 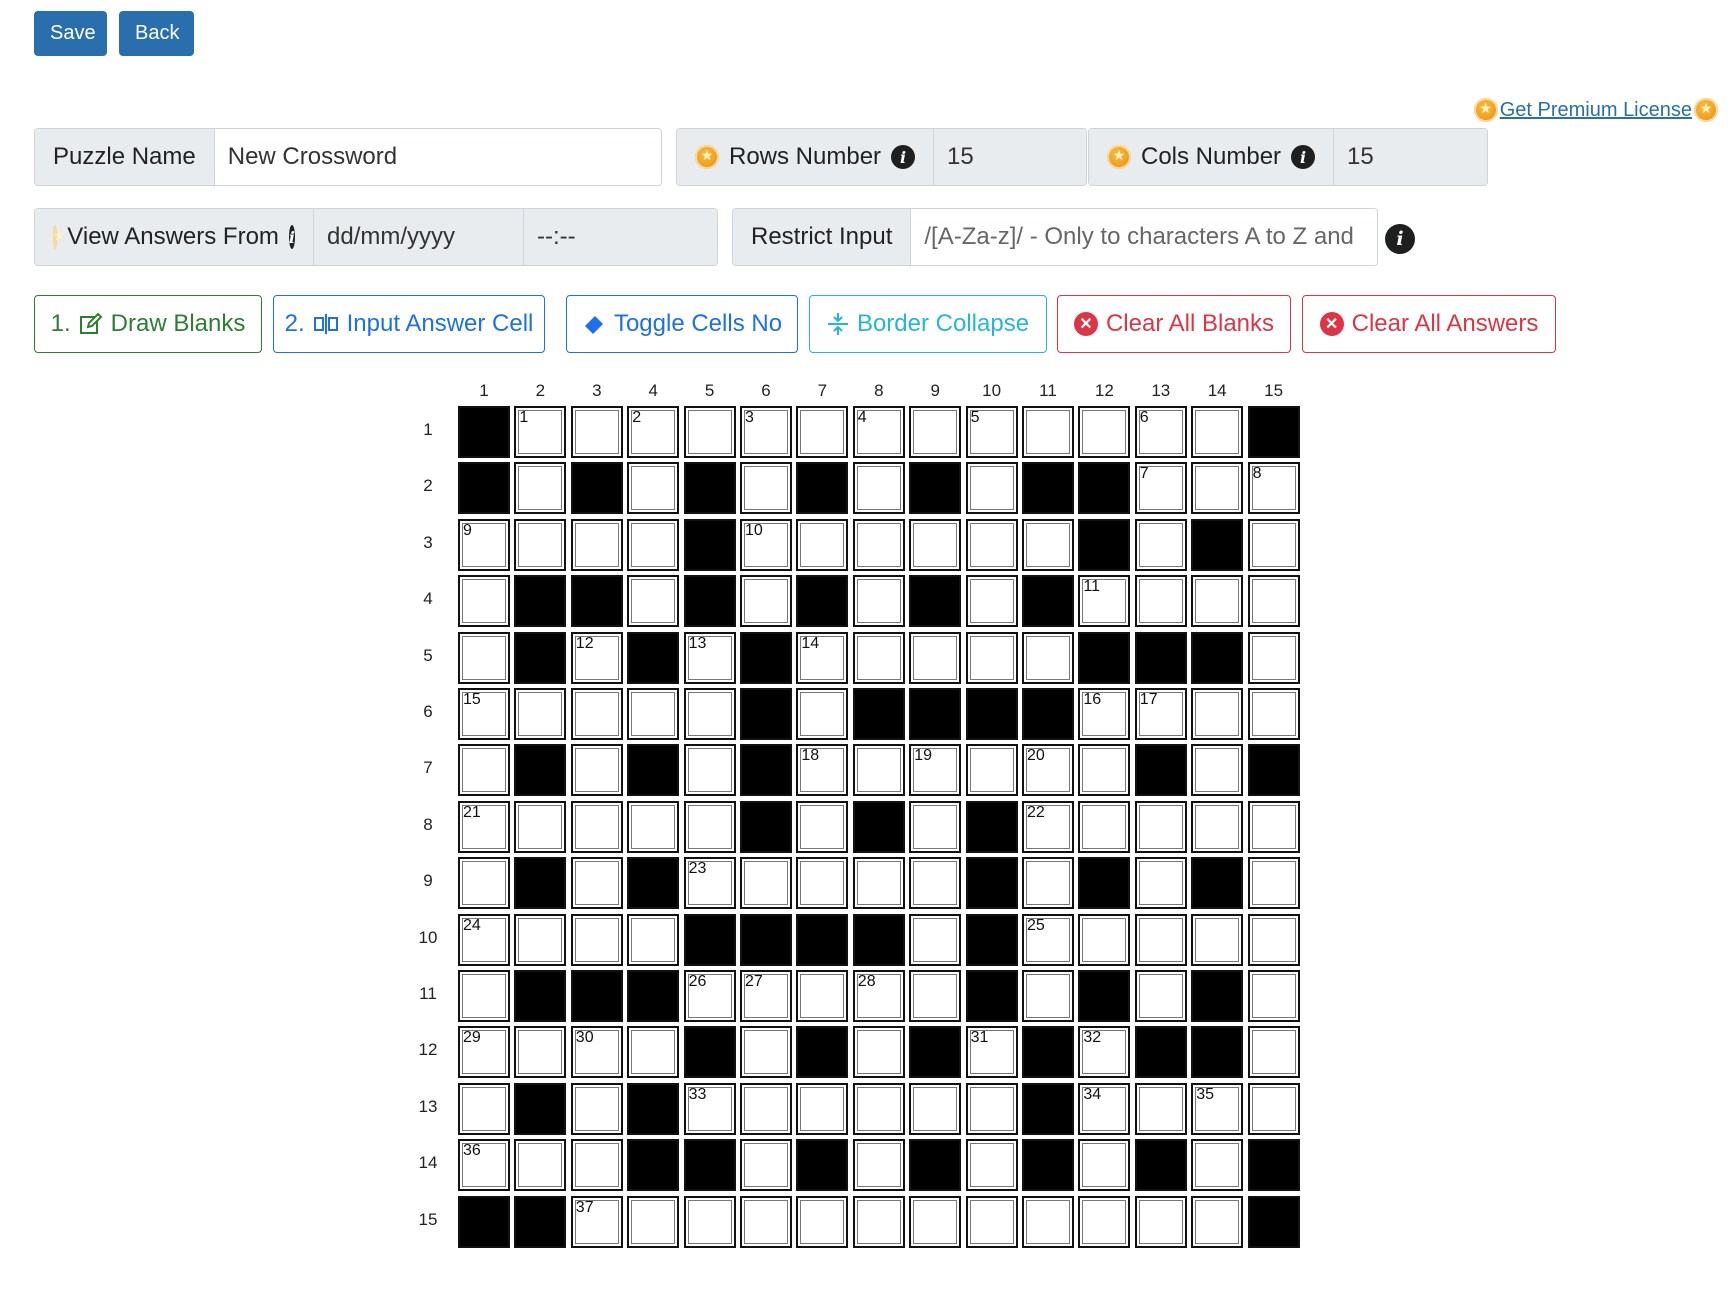 I want to click on rows-number-input: 15, so click(x=1009, y=157).